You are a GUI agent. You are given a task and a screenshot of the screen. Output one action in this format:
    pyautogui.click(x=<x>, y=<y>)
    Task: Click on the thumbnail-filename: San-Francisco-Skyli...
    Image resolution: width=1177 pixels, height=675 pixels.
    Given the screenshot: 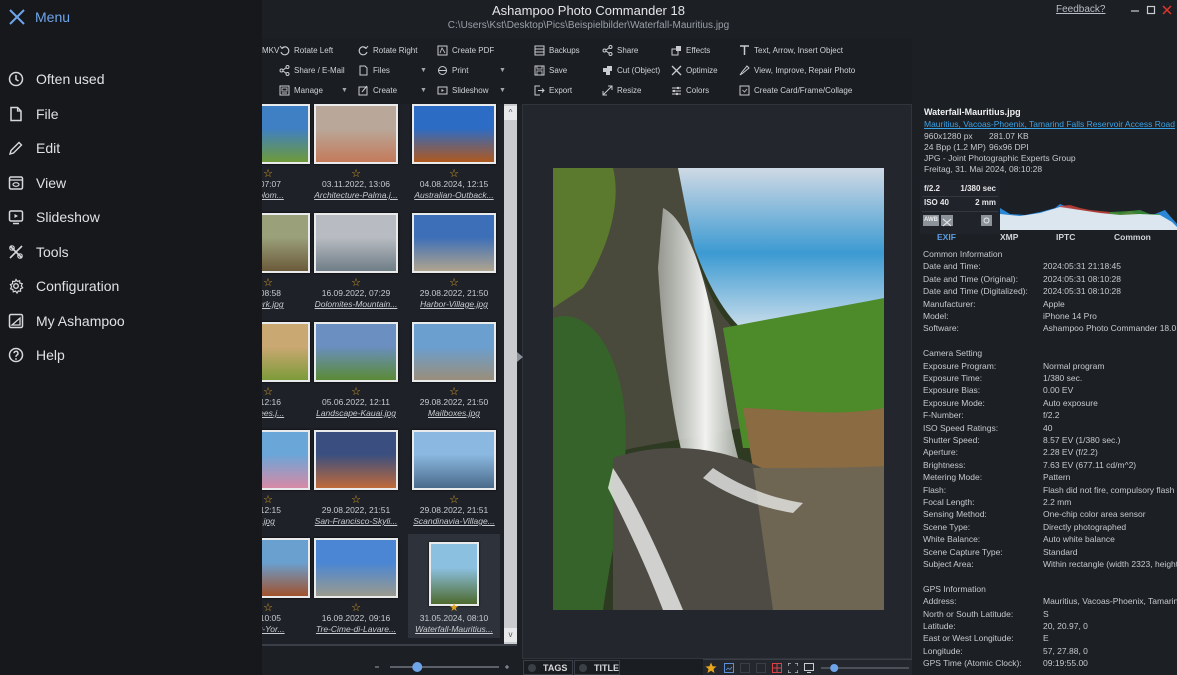 What is the action you would take?
    pyautogui.click(x=356, y=521)
    